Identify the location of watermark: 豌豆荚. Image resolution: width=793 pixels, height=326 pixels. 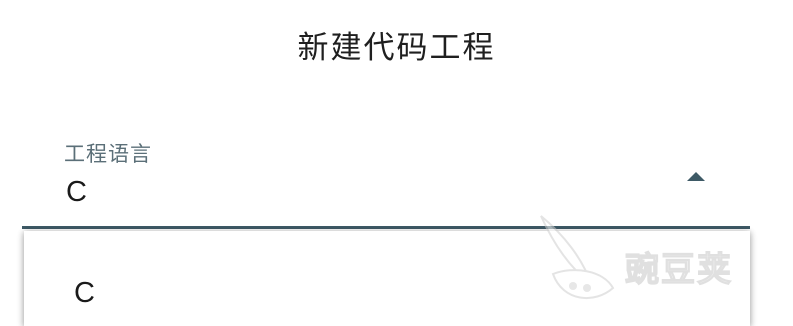
(648, 260).